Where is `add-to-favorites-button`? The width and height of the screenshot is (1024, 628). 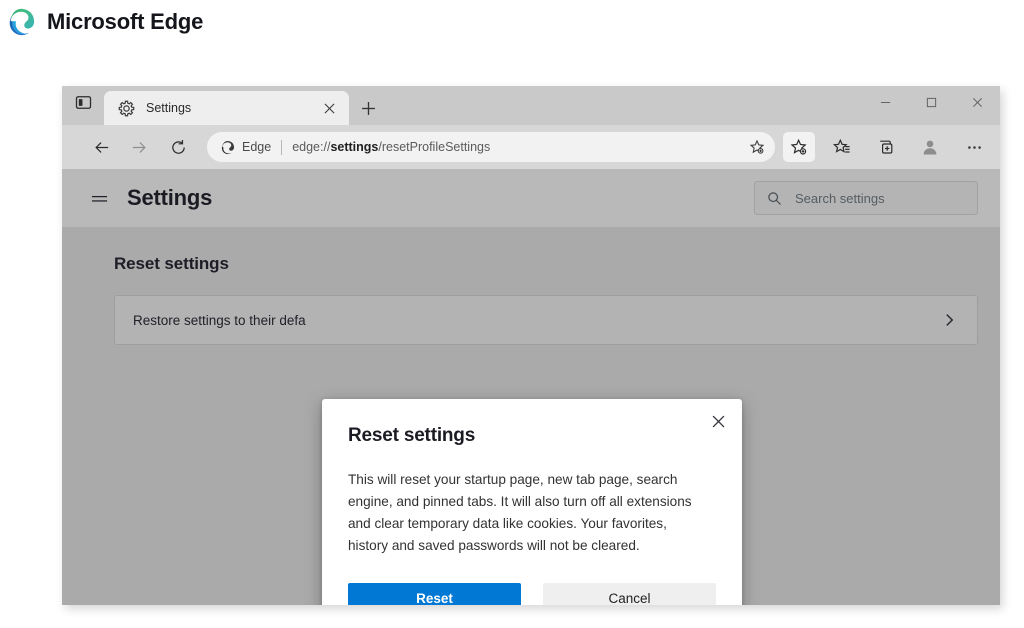
add-to-favorites-button is located at coordinates (799, 147).